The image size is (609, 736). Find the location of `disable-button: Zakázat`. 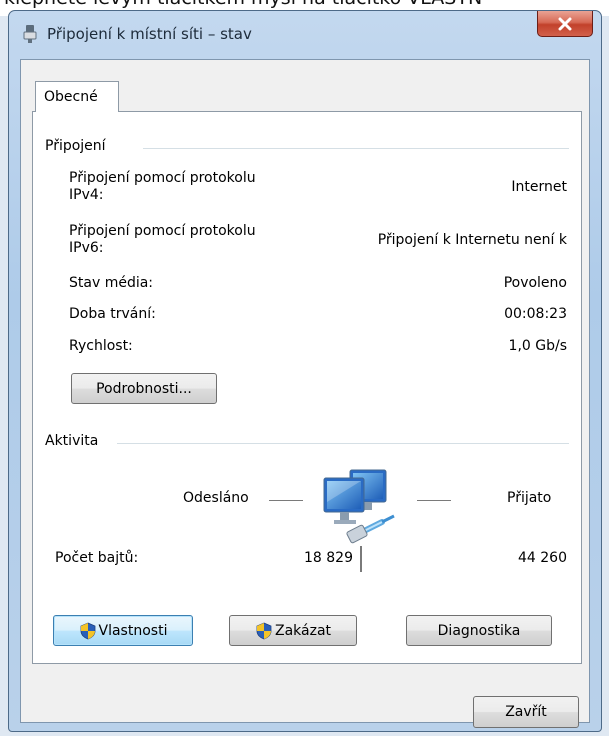

disable-button: Zakázat is located at coordinates (293, 630).